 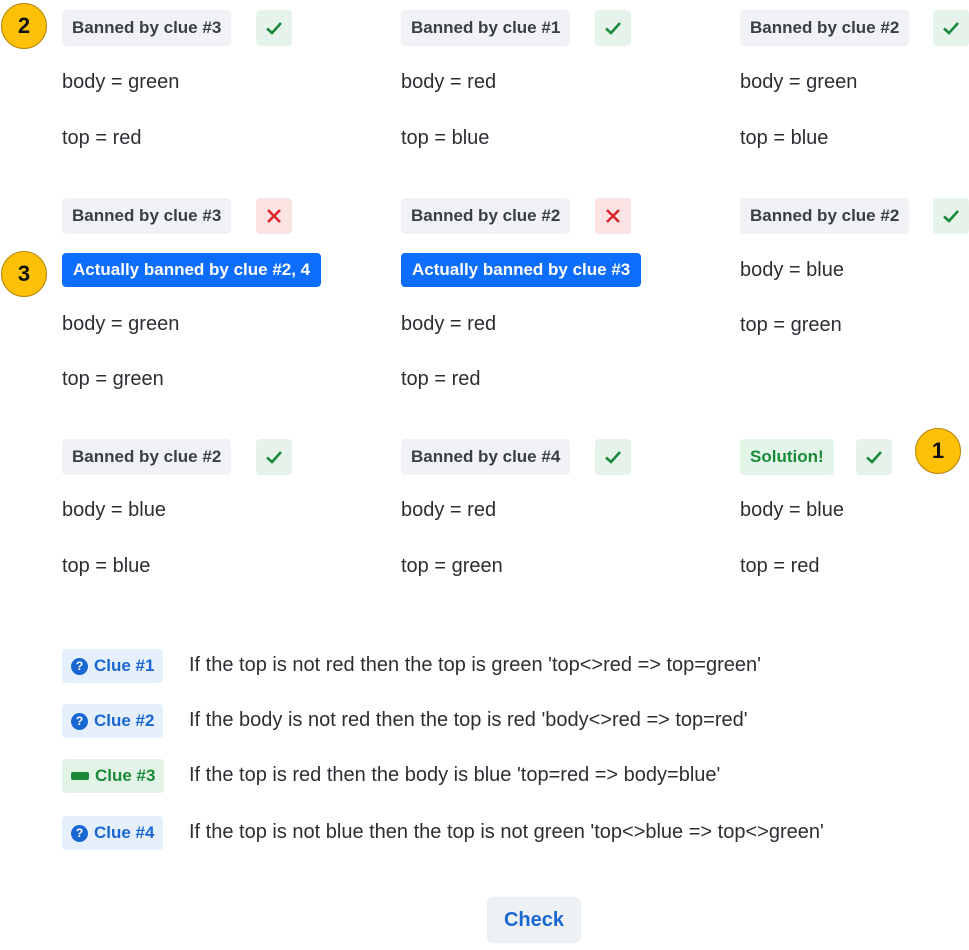 I want to click on clue-label: Clue #1, so click(x=124, y=665).